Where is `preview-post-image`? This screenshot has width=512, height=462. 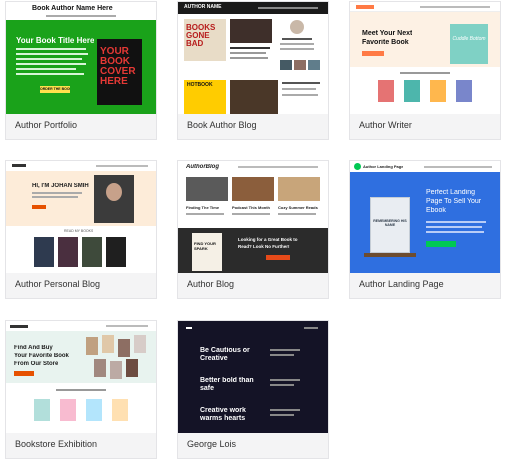
preview-post-image is located at coordinates (207, 189).